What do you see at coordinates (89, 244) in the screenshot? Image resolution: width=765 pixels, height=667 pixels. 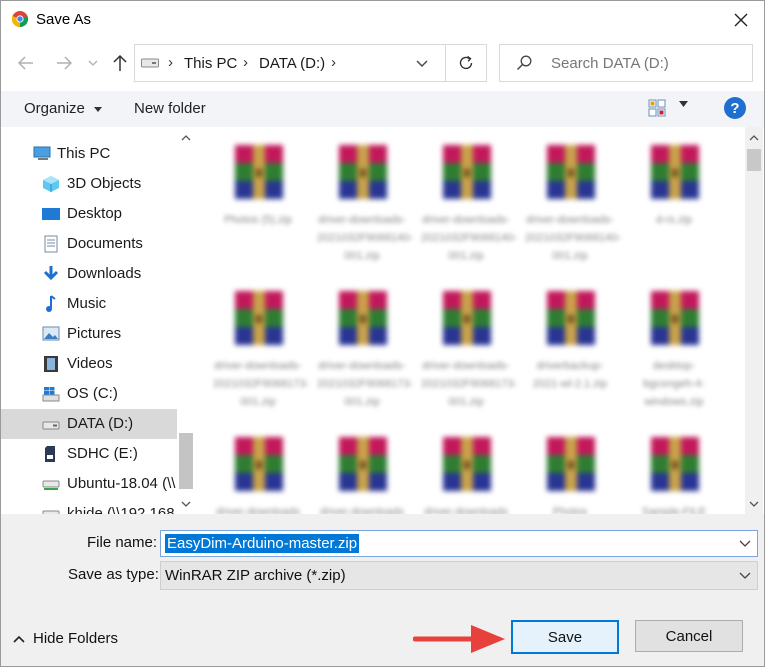 I see `nav-item-documents: Documents` at bounding box center [89, 244].